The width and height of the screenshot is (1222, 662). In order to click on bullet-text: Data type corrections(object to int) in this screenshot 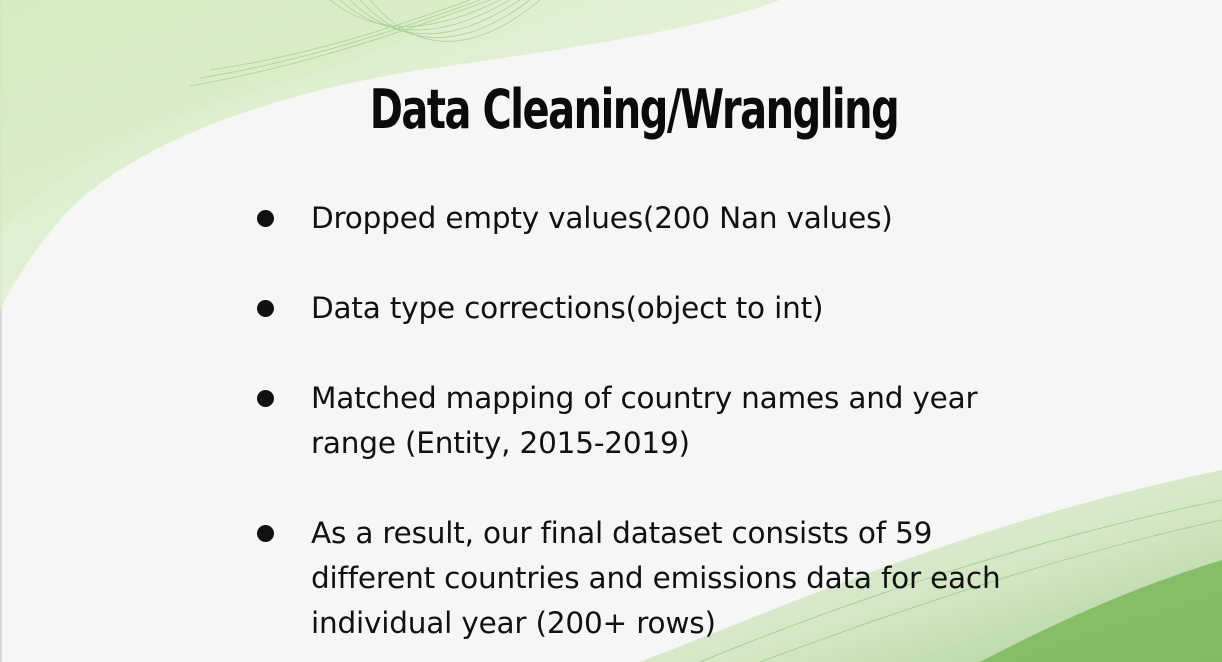, I will do `click(567, 308)`.